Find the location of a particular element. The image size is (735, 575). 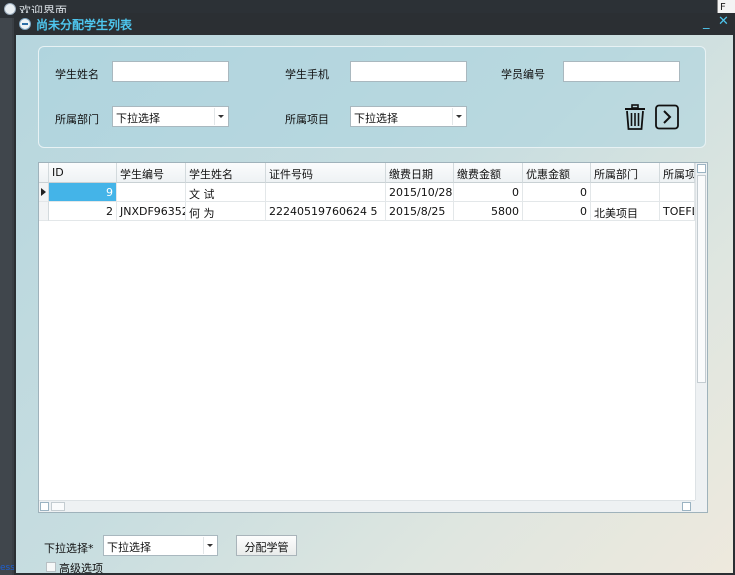

column-header-id: ID is located at coordinates (83, 173).